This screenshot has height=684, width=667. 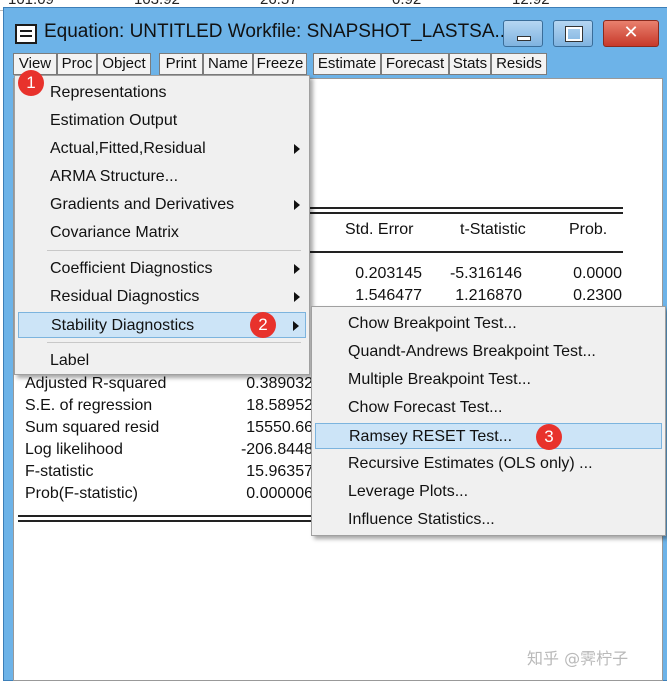 I want to click on menu-item-label: Actual,Fitted,Residual, so click(x=128, y=148).